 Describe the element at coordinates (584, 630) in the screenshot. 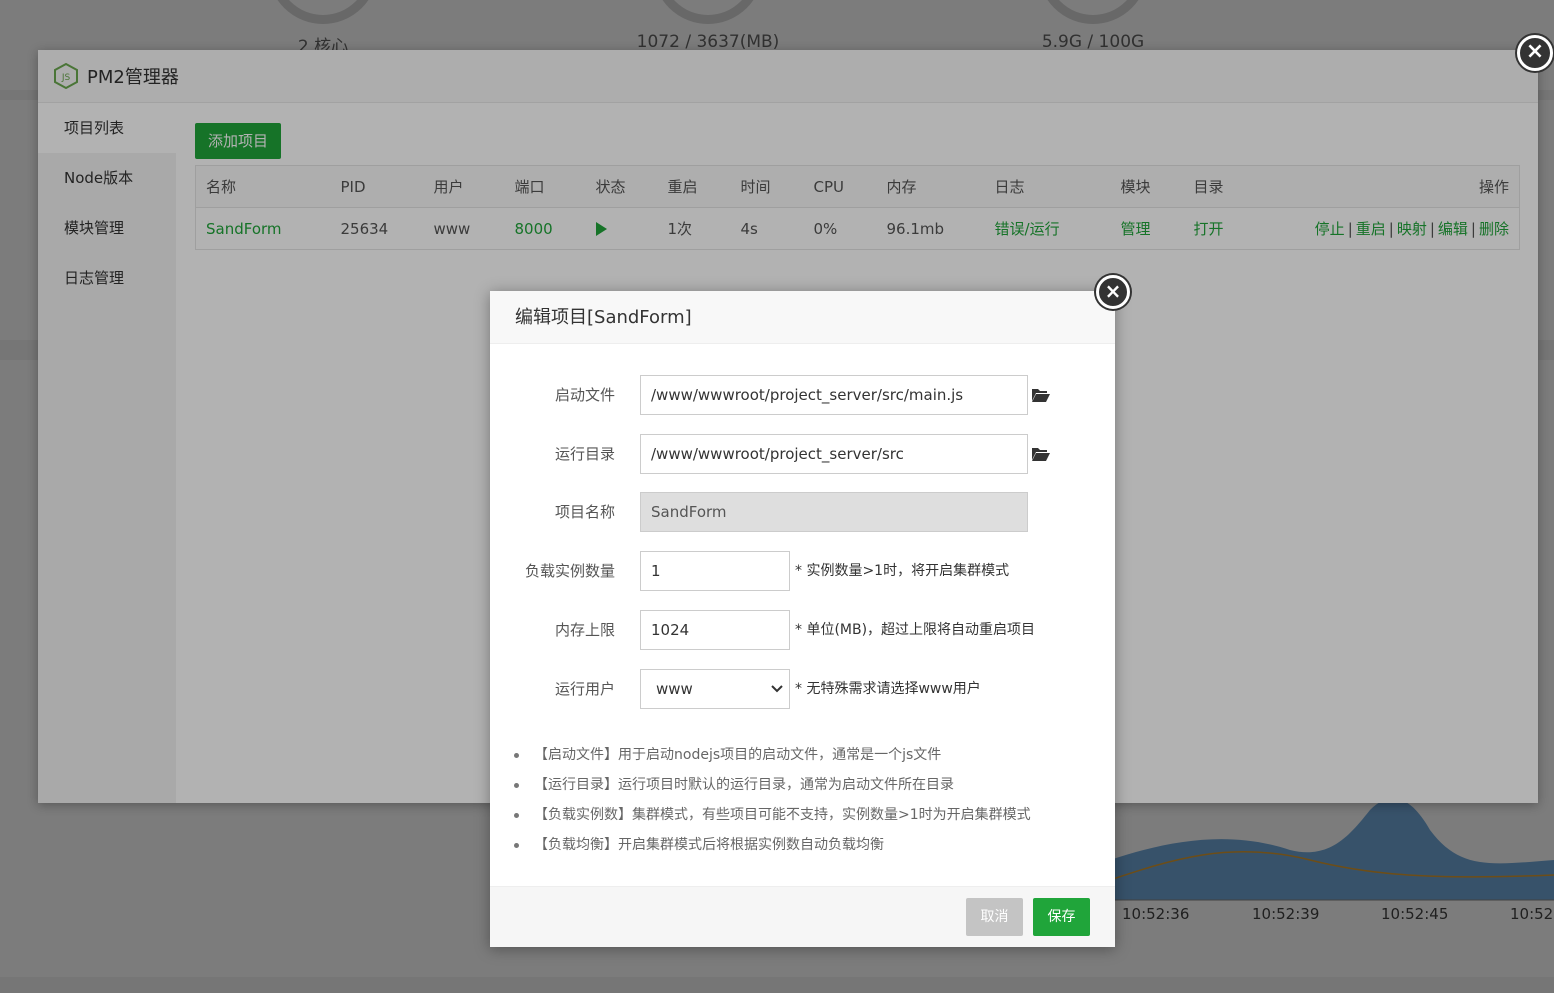

I see `mem-limit-label: 内存上限` at that location.